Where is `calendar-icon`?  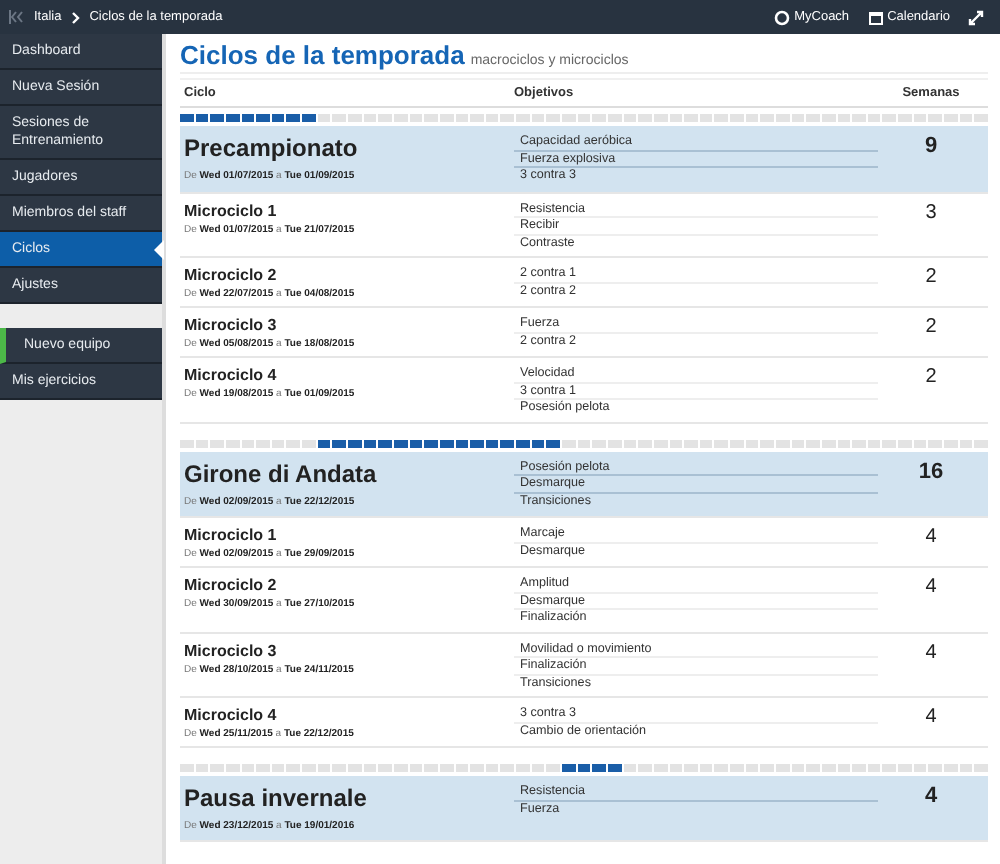
calendar-icon is located at coordinates (875, 17).